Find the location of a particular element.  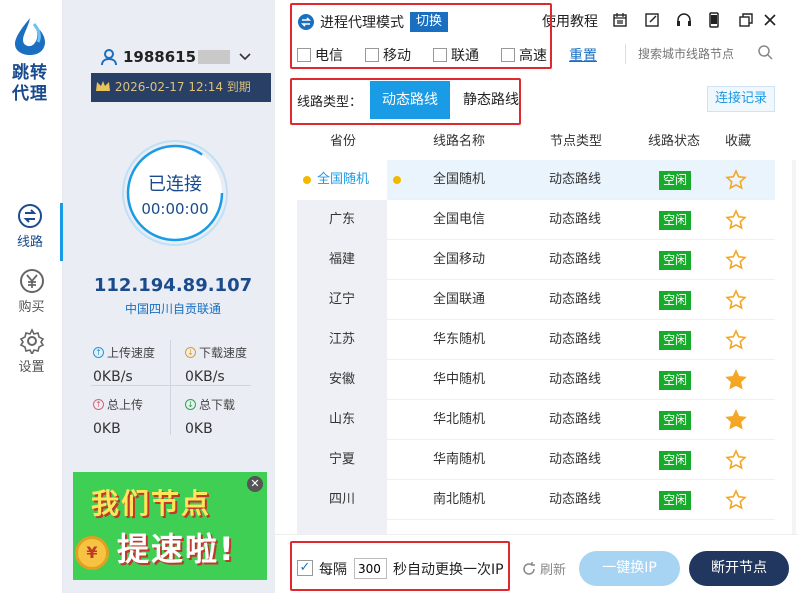

province-item: 山东 is located at coordinates (342, 420).